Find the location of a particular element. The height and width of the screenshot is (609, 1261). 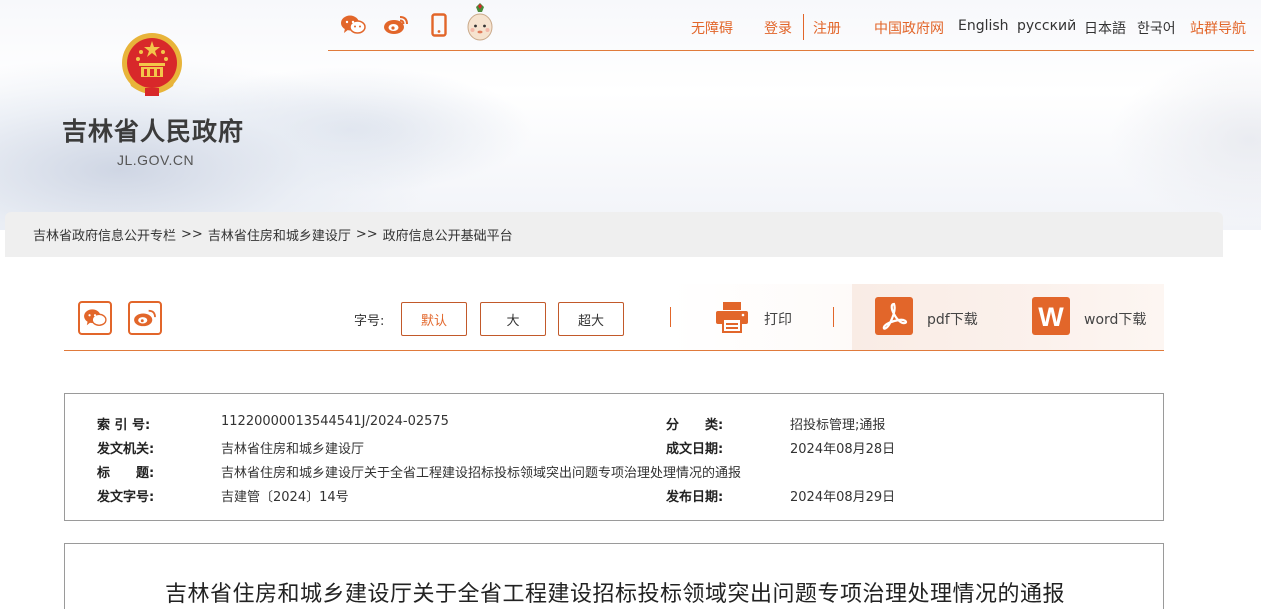

doc-number-value: 吉建管〔2024〕14号 is located at coordinates (285, 497).